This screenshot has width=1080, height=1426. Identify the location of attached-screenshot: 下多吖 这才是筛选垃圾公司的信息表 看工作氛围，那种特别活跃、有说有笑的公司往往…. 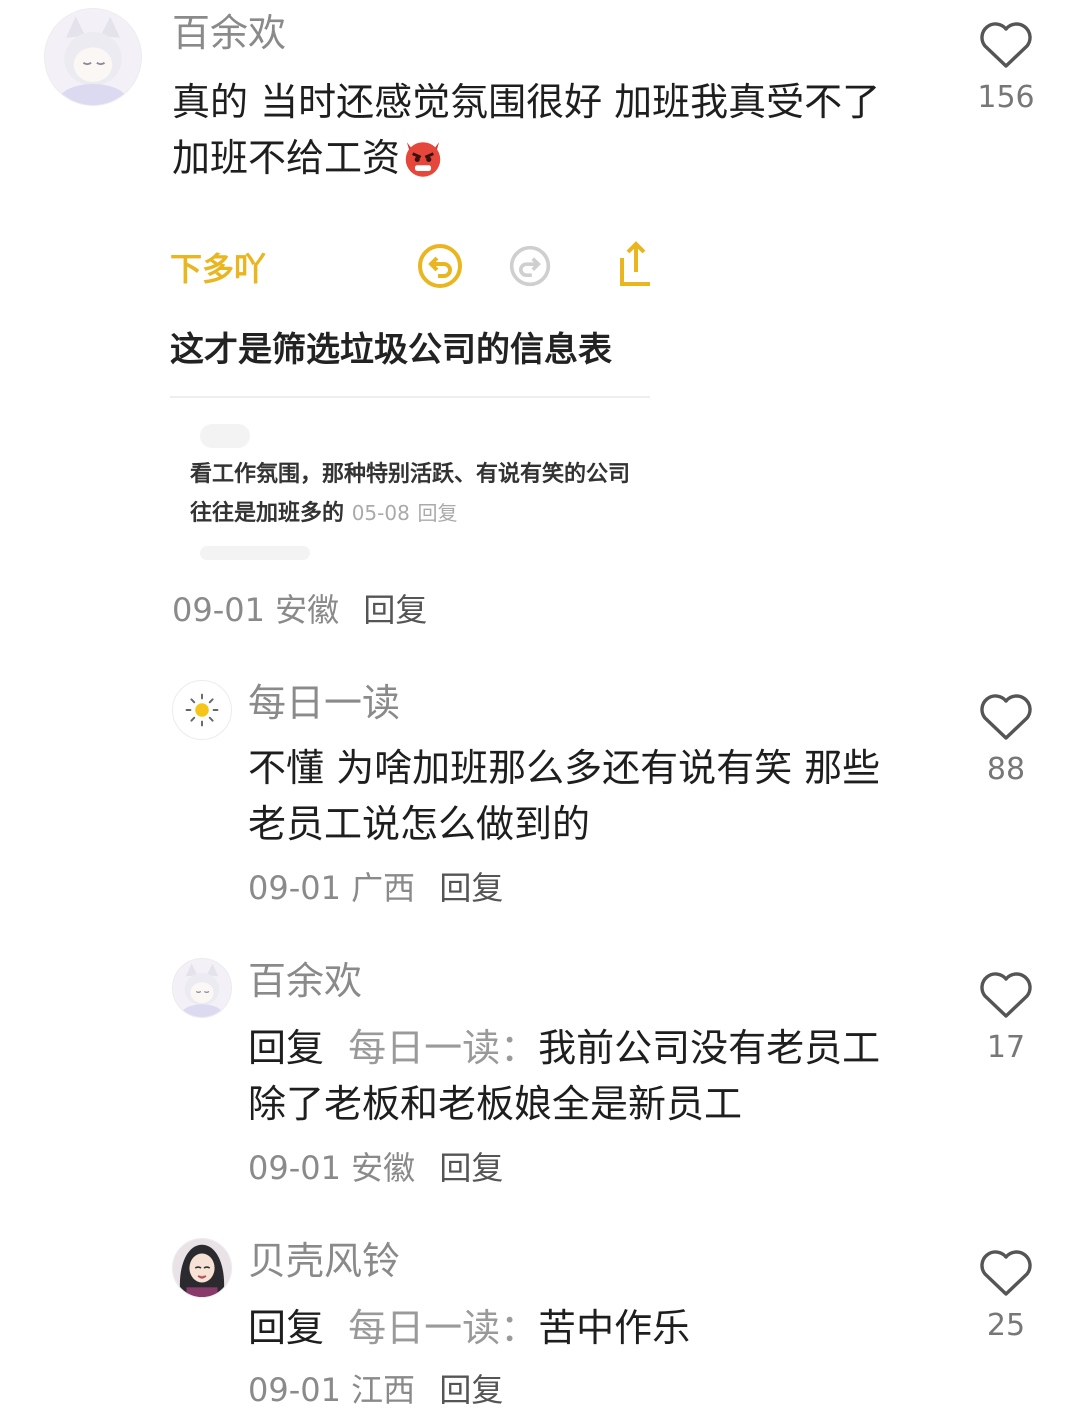
(411, 392).